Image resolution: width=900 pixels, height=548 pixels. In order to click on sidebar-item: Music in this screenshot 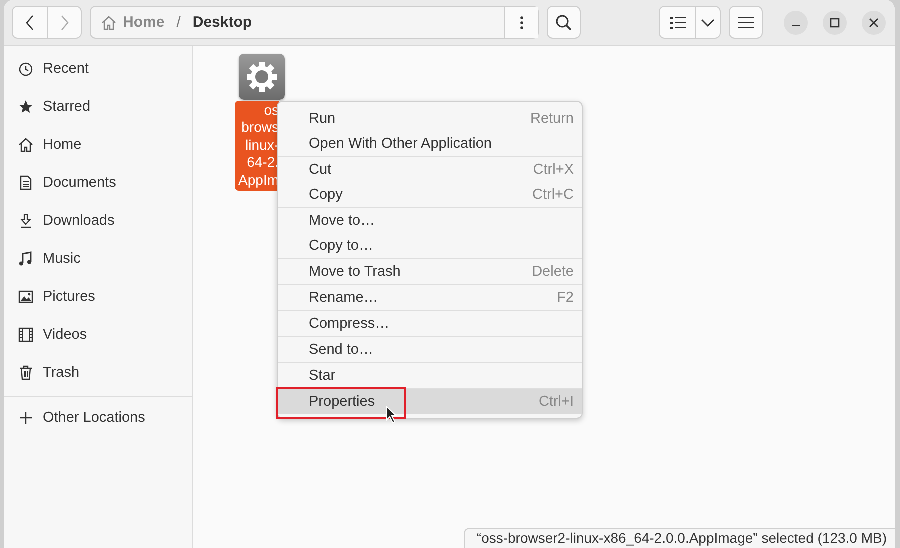, I will do `click(98, 259)`.